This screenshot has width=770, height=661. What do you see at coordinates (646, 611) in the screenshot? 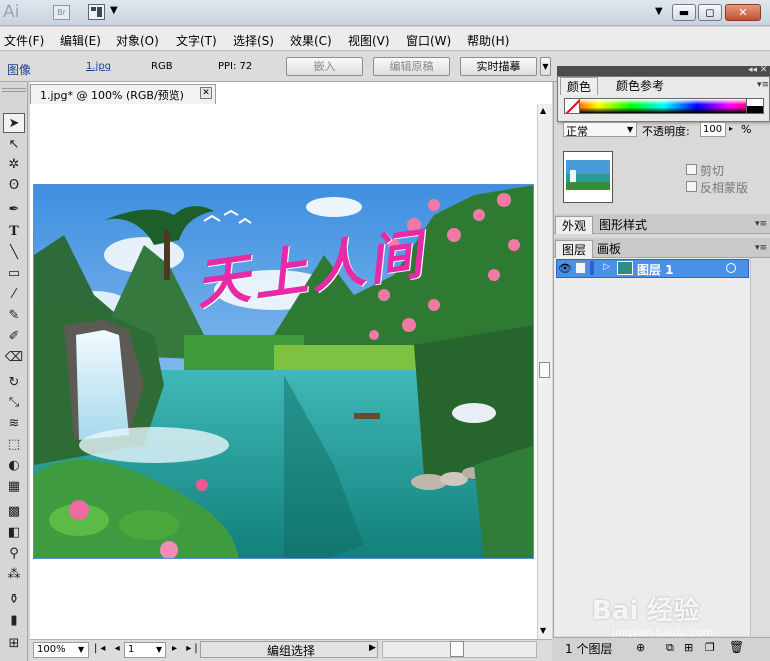
I see `watermark-logo: Bai 经验` at bounding box center [646, 611].